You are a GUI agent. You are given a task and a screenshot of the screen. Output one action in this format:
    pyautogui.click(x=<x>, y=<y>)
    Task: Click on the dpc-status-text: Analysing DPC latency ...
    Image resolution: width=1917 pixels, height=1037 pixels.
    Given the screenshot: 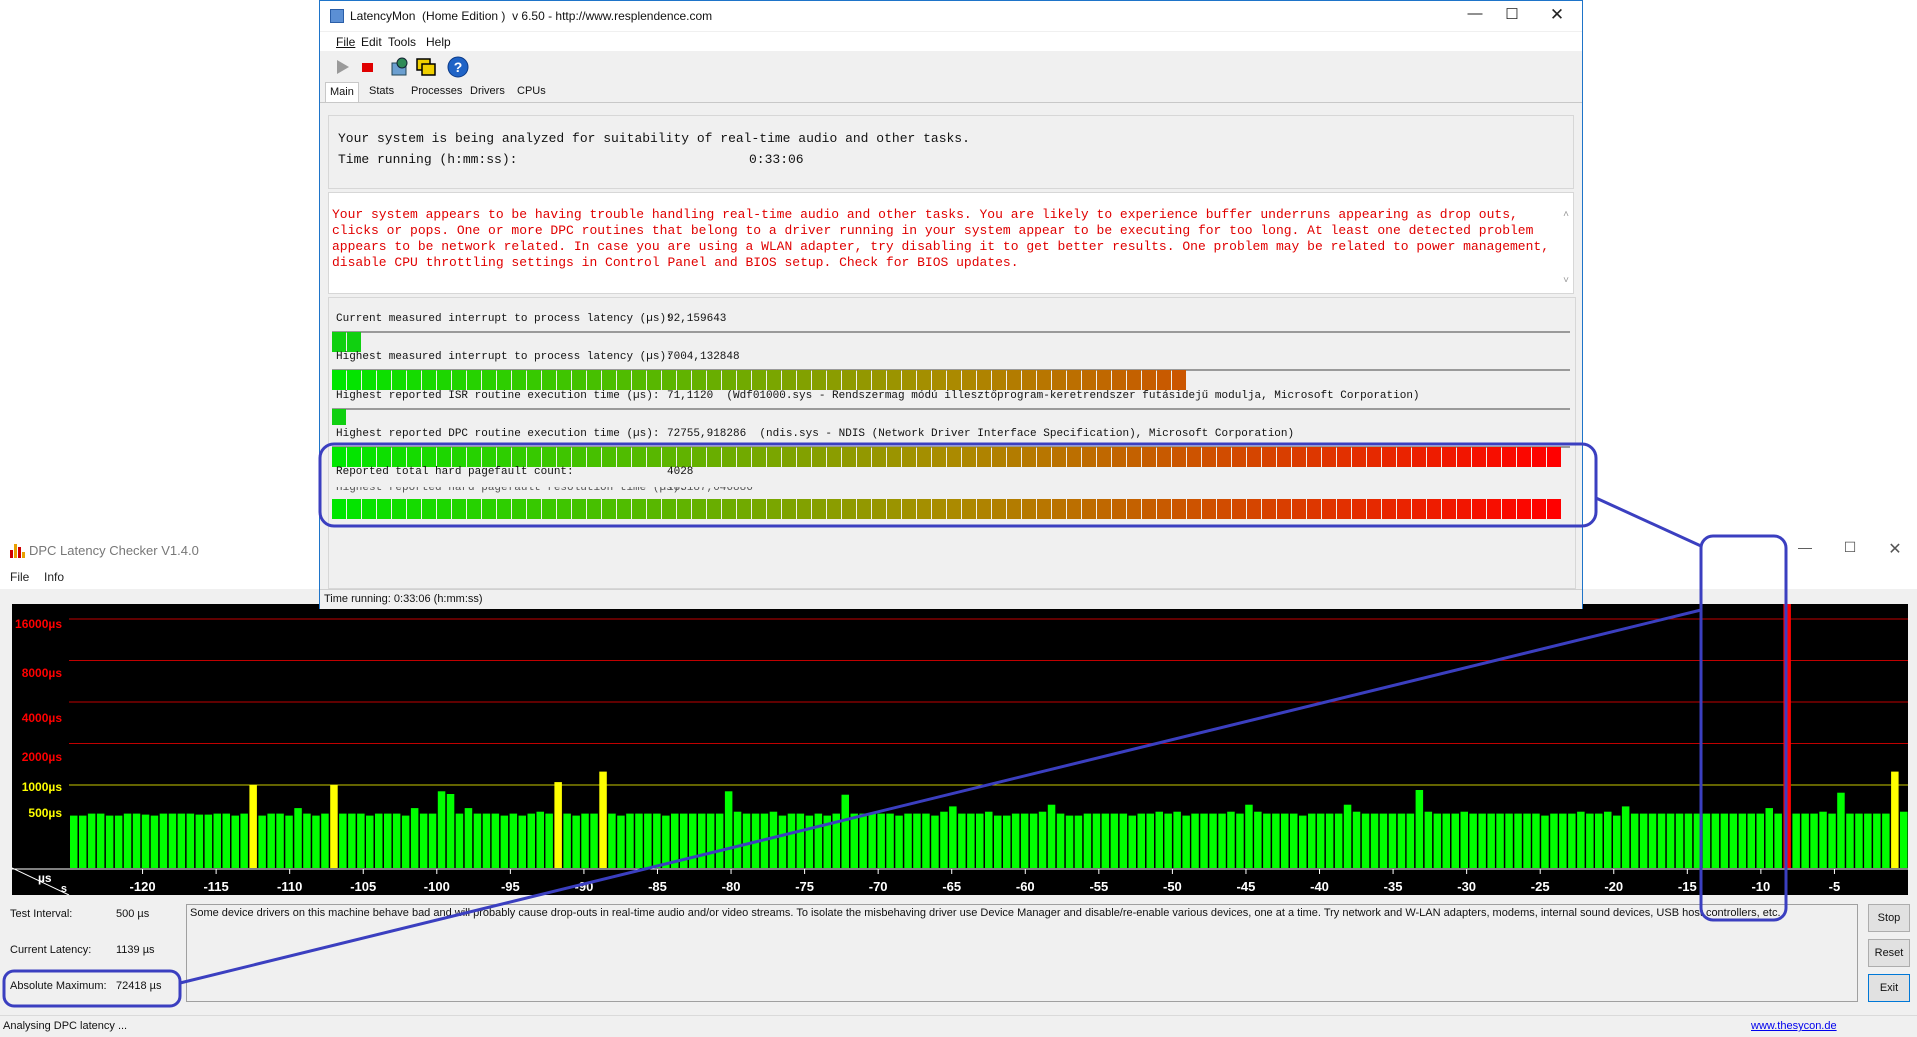 What is the action you would take?
    pyautogui.click(x=65, y=1026)
    